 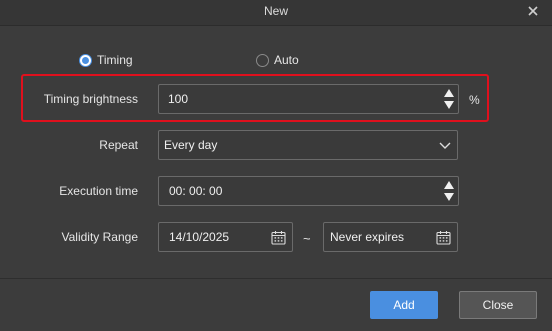 What do you see at coordinates (118, 145) in the screenshot?
I see `repeat-label: Repeat` at bounding box center [118, 145].